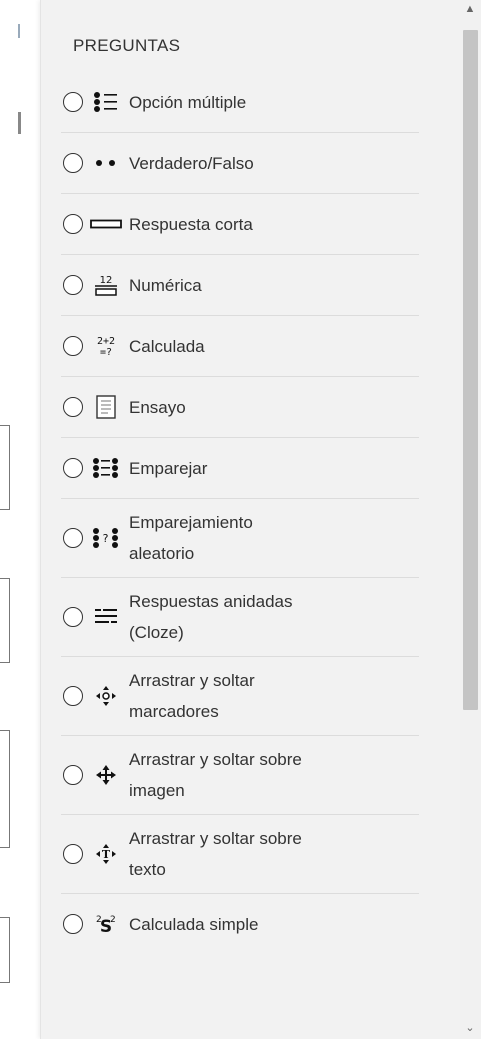 This screenshot has height=1039, width=481. I want to click on svg-text: S, so click(106, 926).